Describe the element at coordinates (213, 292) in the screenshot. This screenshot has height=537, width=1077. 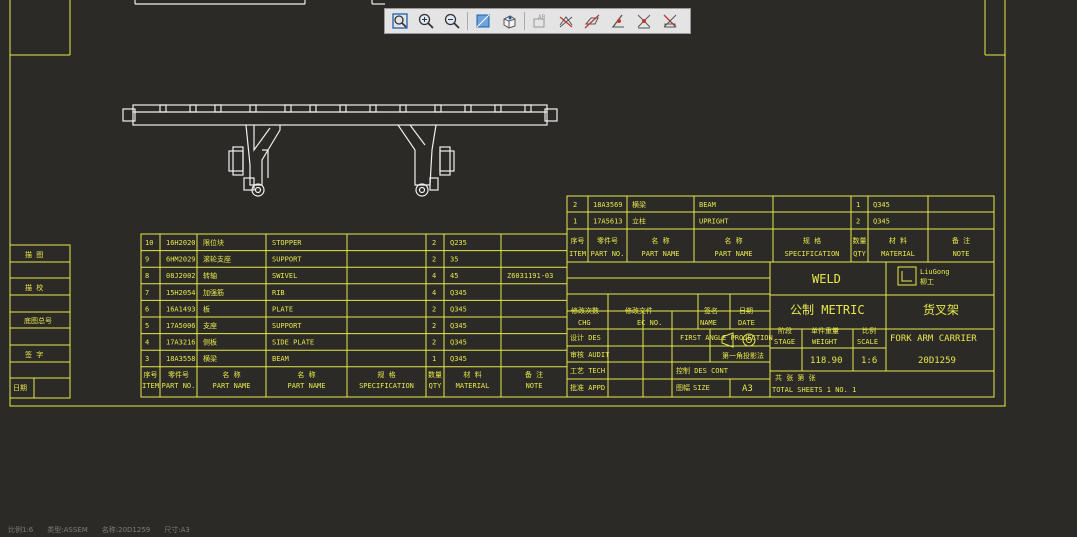
I see `bom-left-cell: 加强筋` at that location.